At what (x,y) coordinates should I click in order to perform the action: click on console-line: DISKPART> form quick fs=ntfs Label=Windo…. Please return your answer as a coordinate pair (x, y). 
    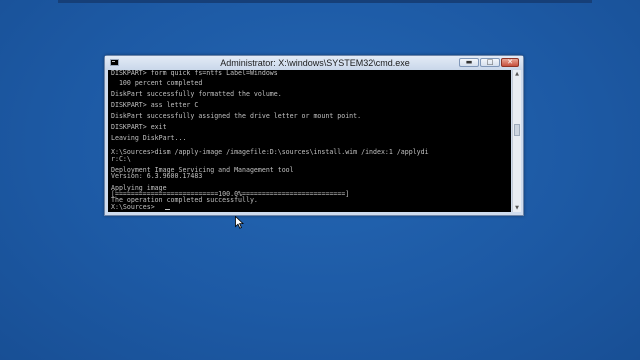
    Looking at the image, I should click on (194, 73).